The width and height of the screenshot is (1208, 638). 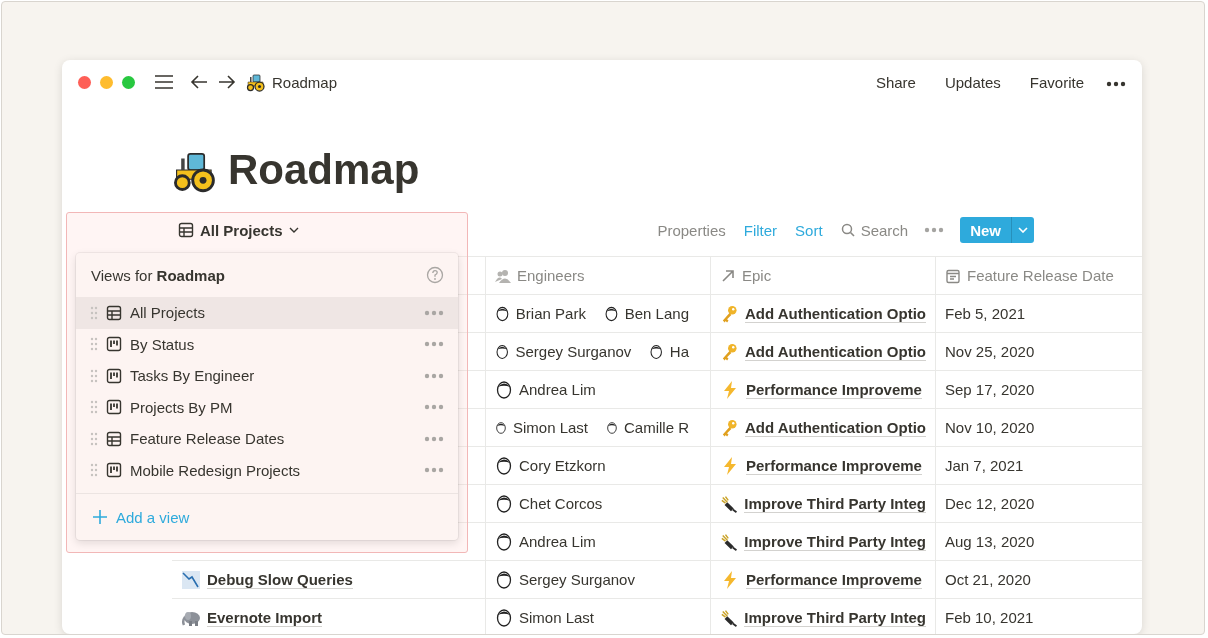 What do you see at coordinates (106, 82) in the screenshot?
I see `minimize-button` at bounding box center [106, 82].